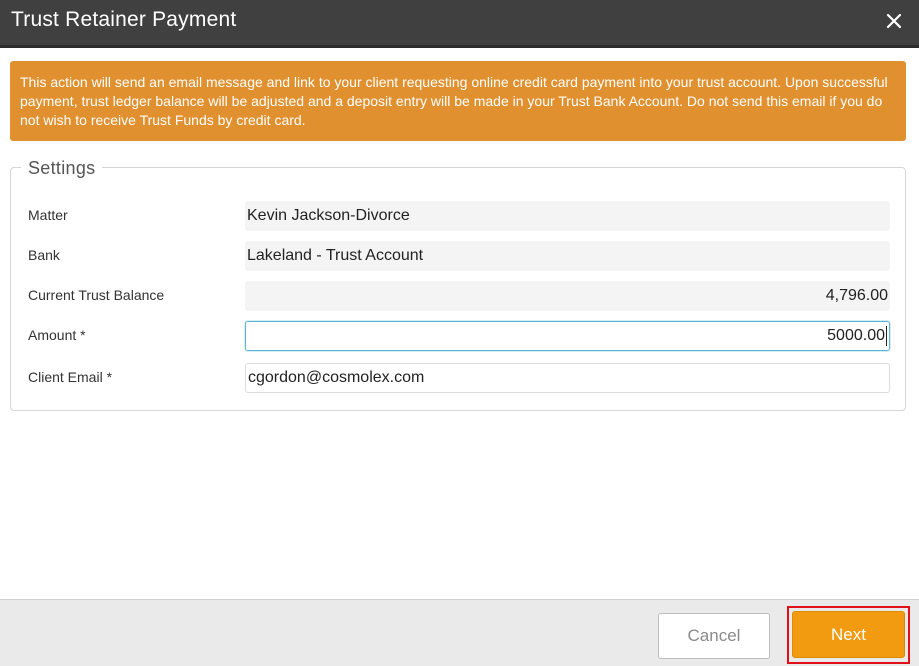  I want to click on bank-label: Bank, so click(44, 255).